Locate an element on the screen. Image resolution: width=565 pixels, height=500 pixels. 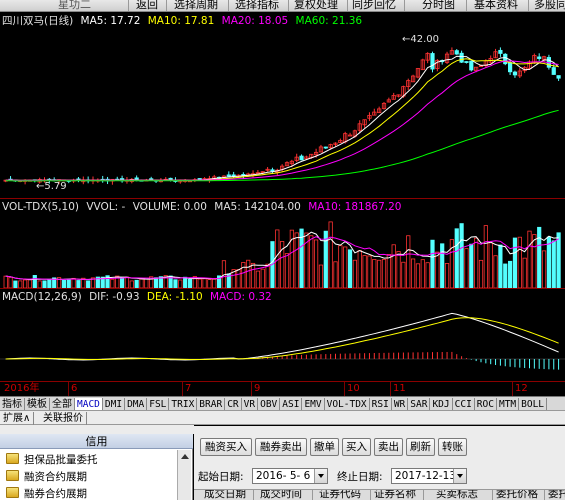
tab-indicator: 指标 is located at coordinates (12, 404).